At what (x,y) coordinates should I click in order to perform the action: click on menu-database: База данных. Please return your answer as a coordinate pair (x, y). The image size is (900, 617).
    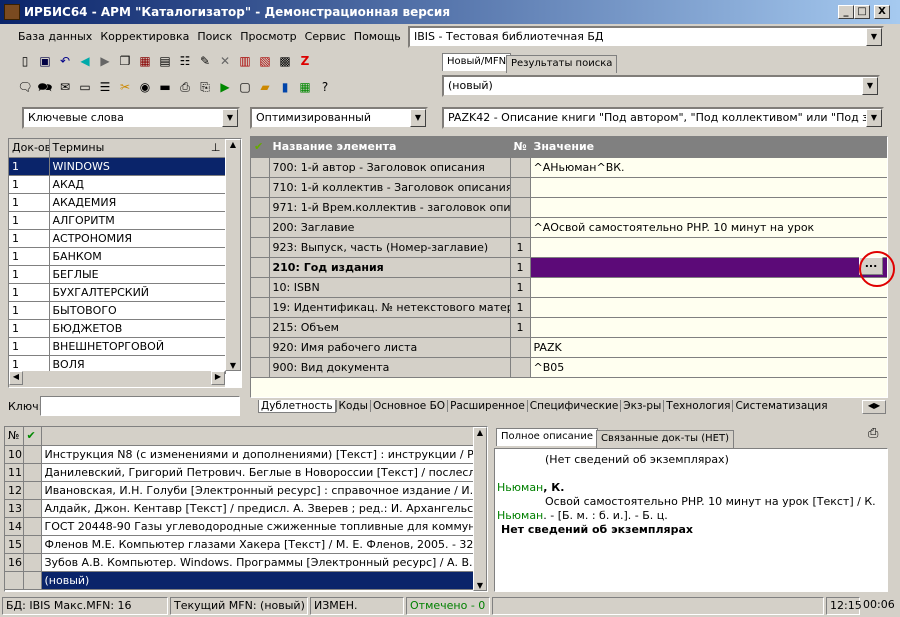
    Looking at the image, I should click on (55, 36).